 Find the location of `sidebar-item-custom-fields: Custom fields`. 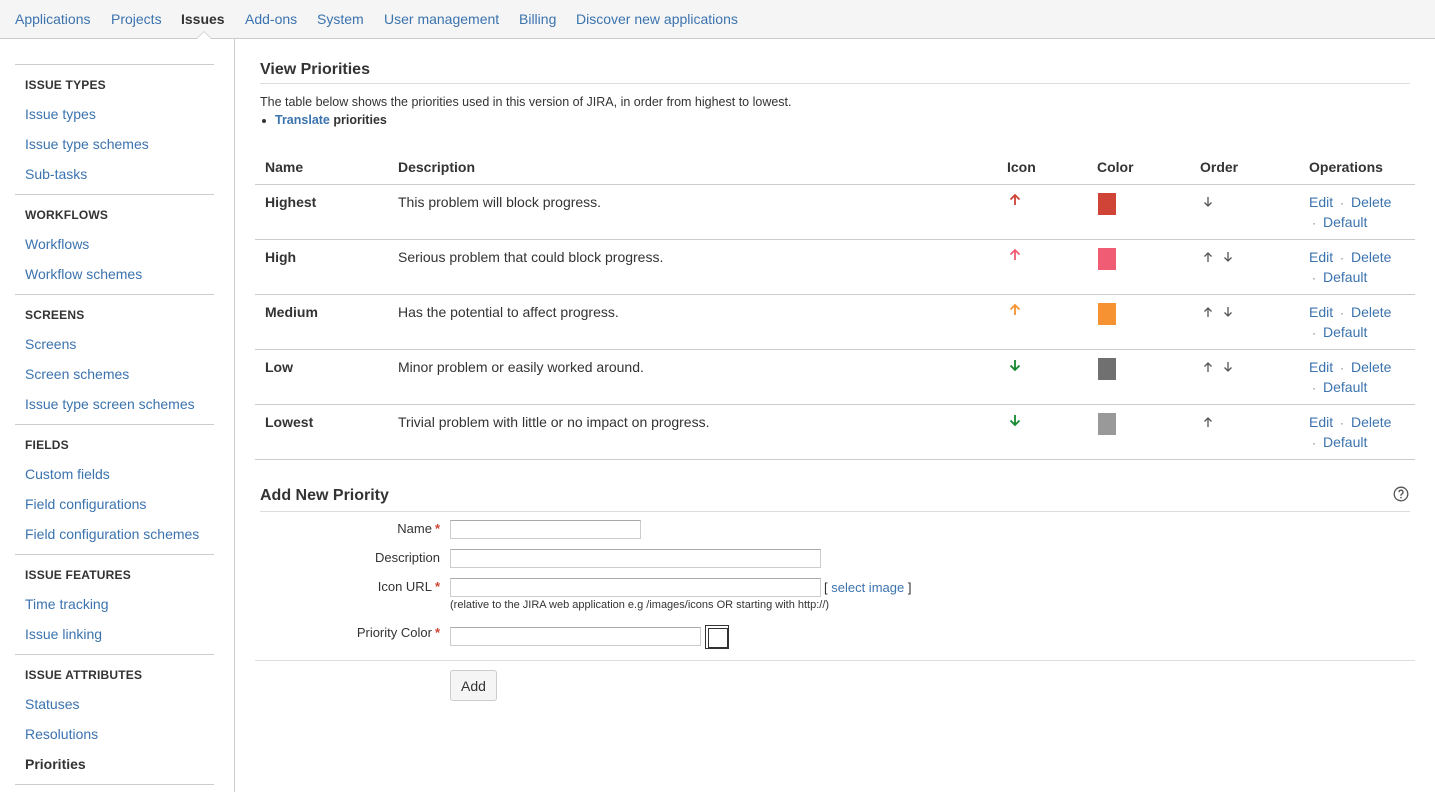

sidebar-item-custom-fields: Custom fields is located at coordinates (67, 474).